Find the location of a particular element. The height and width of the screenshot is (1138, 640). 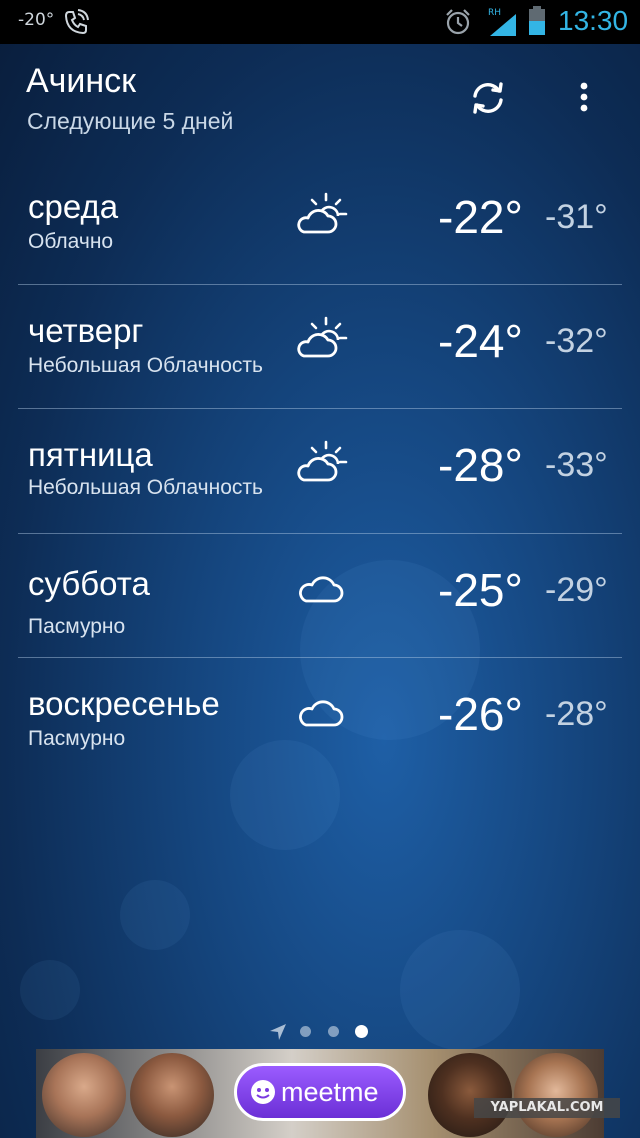

forecast-row: суббота Пасмурно -25° -29° is located at coordinates (320, 597).